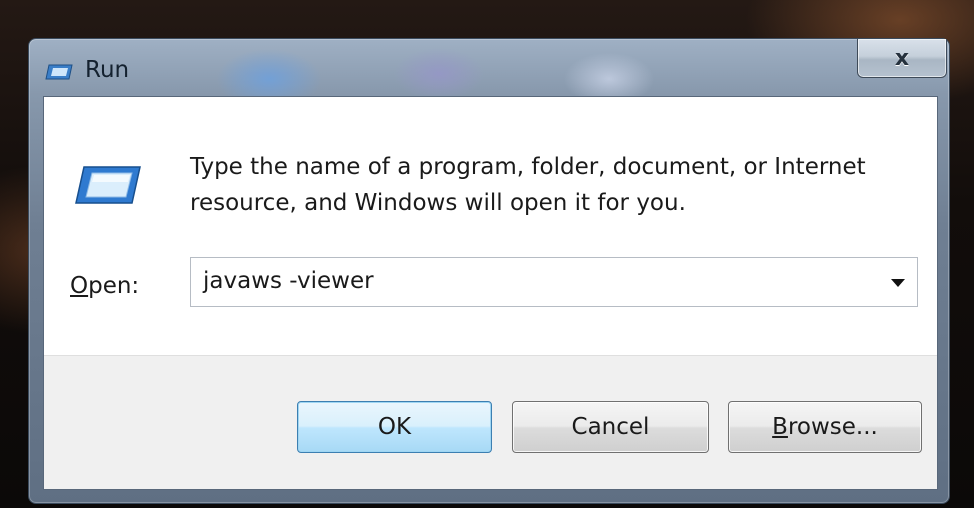  Describe the element at coordinates (79, 286) in the screenshot. I see `open-label-accelerator: O` at that location.